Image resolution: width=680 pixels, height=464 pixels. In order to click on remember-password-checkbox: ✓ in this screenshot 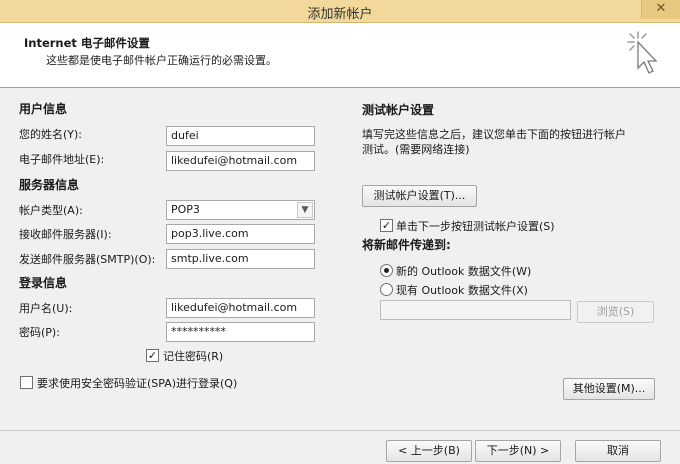, I will do `click(152, 355)`.